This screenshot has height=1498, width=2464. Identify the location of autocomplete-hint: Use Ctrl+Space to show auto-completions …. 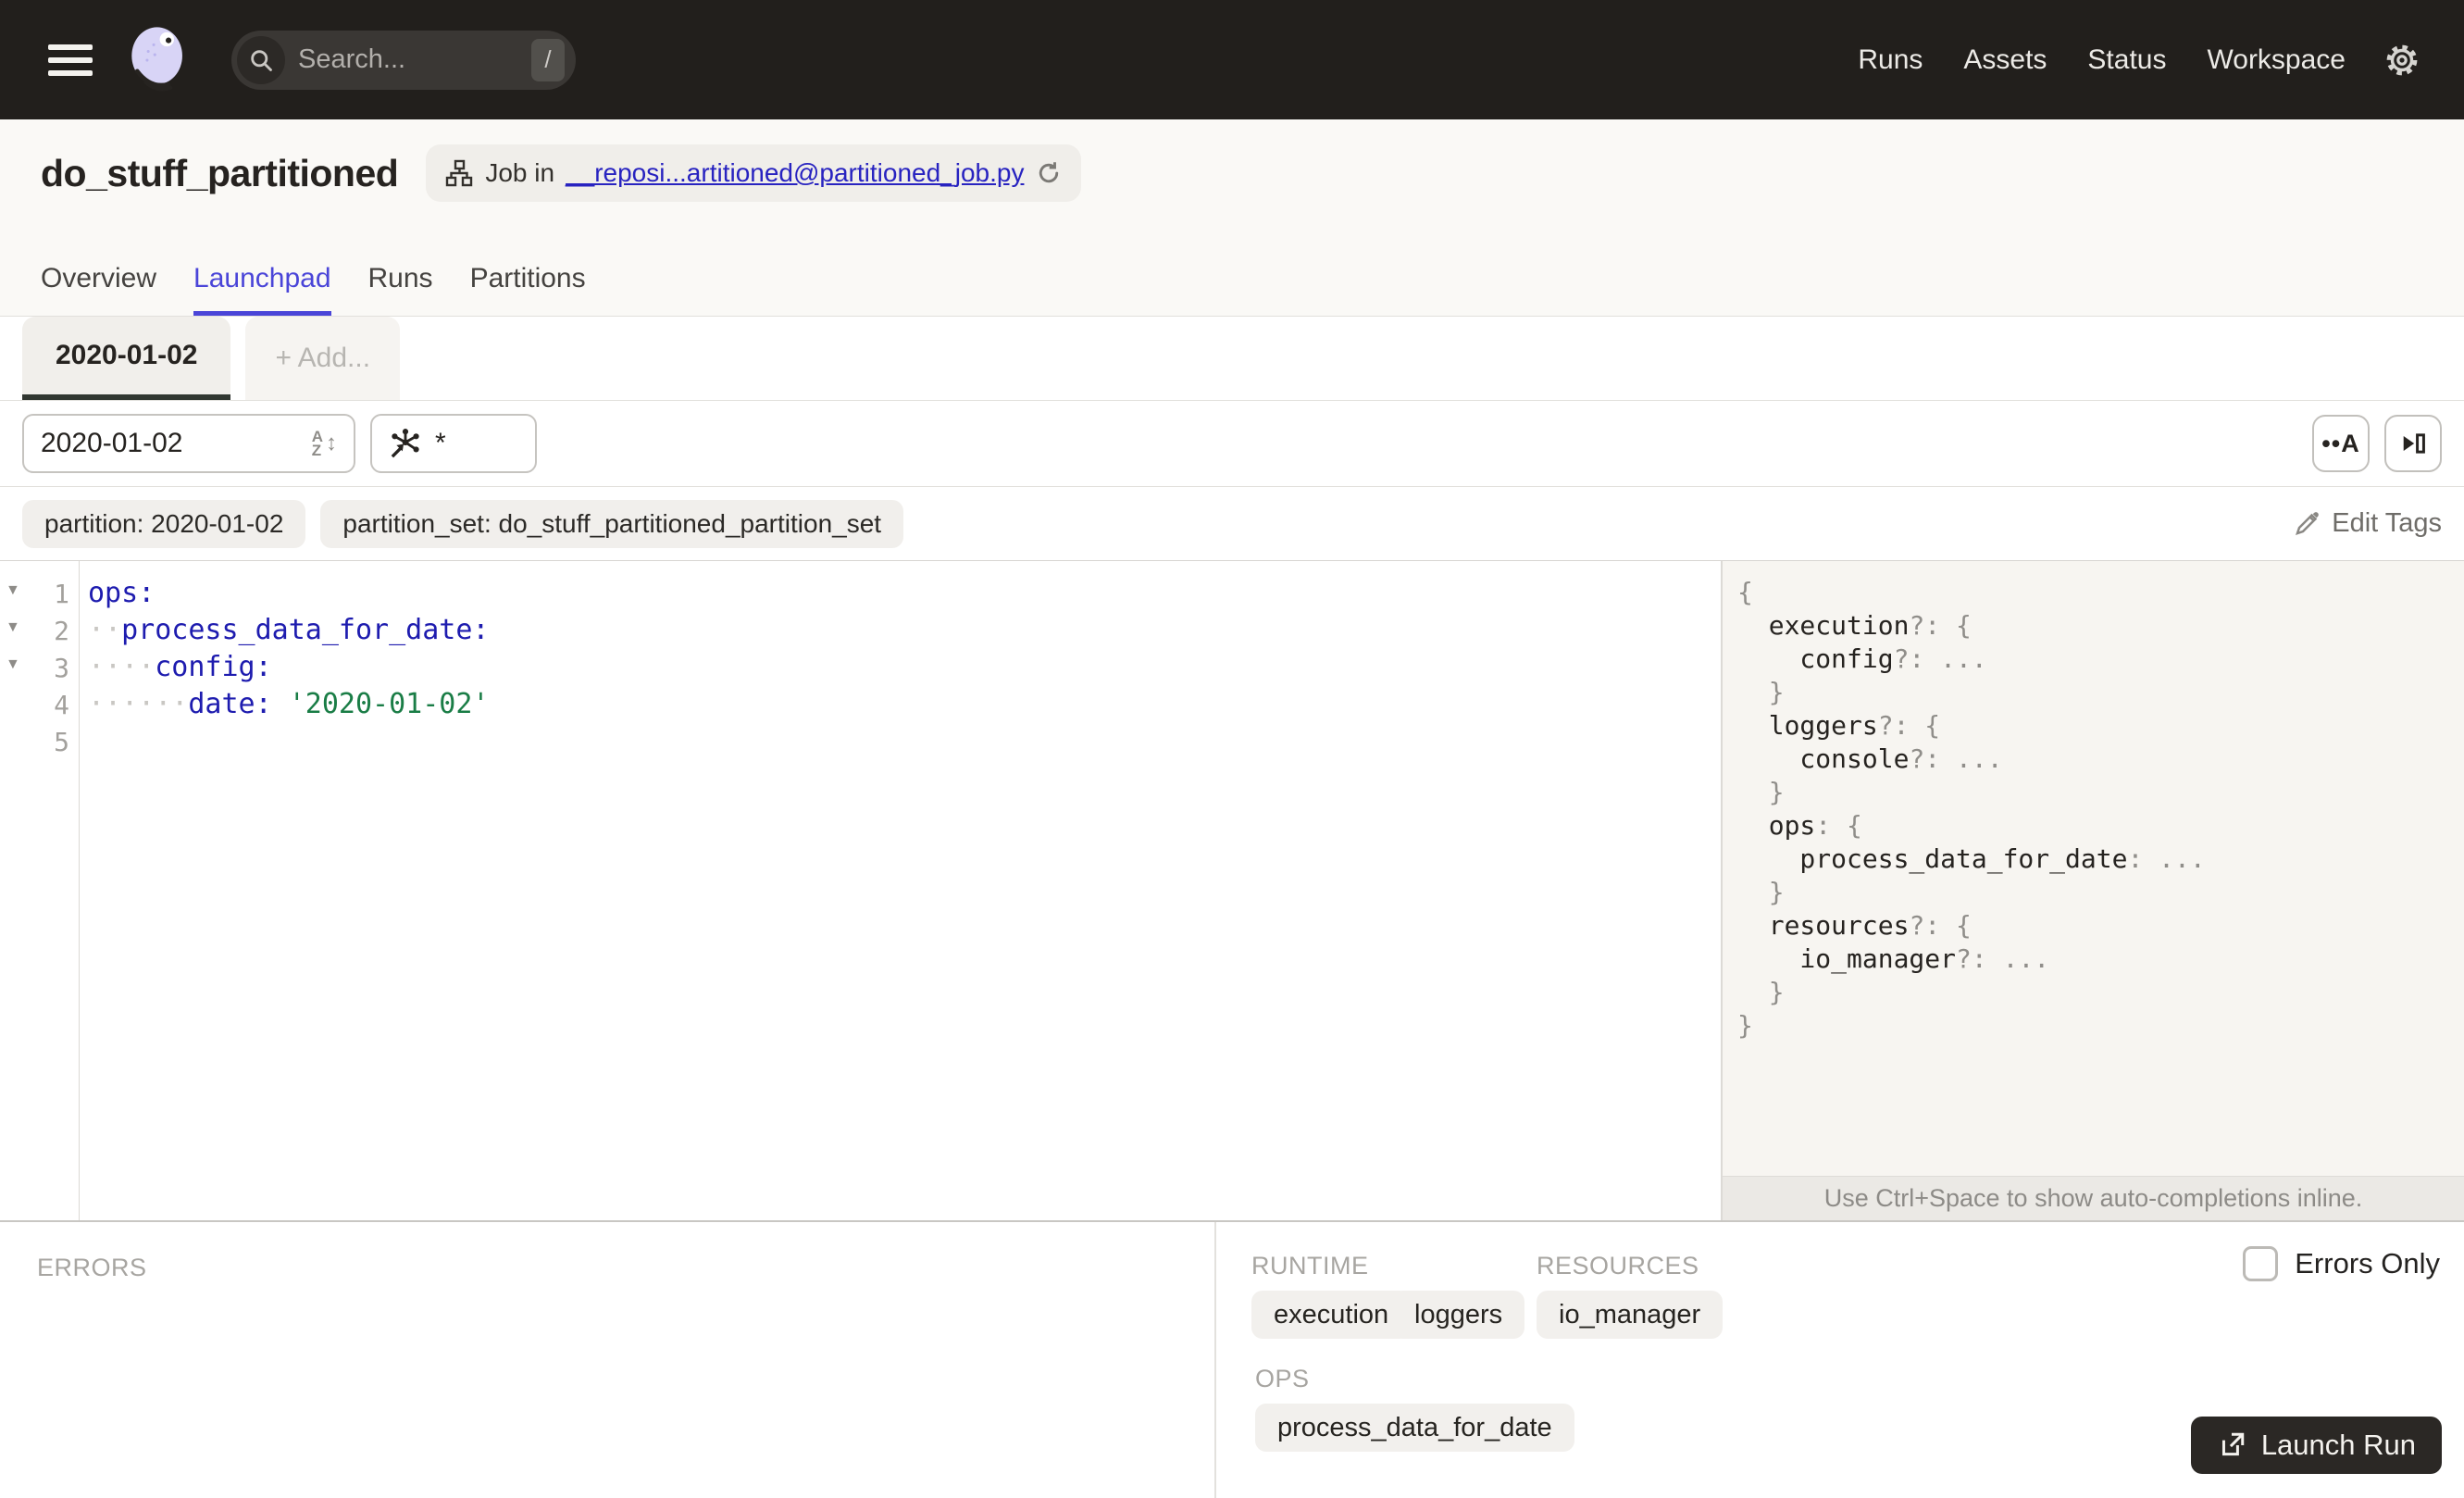
(2093, 1198).